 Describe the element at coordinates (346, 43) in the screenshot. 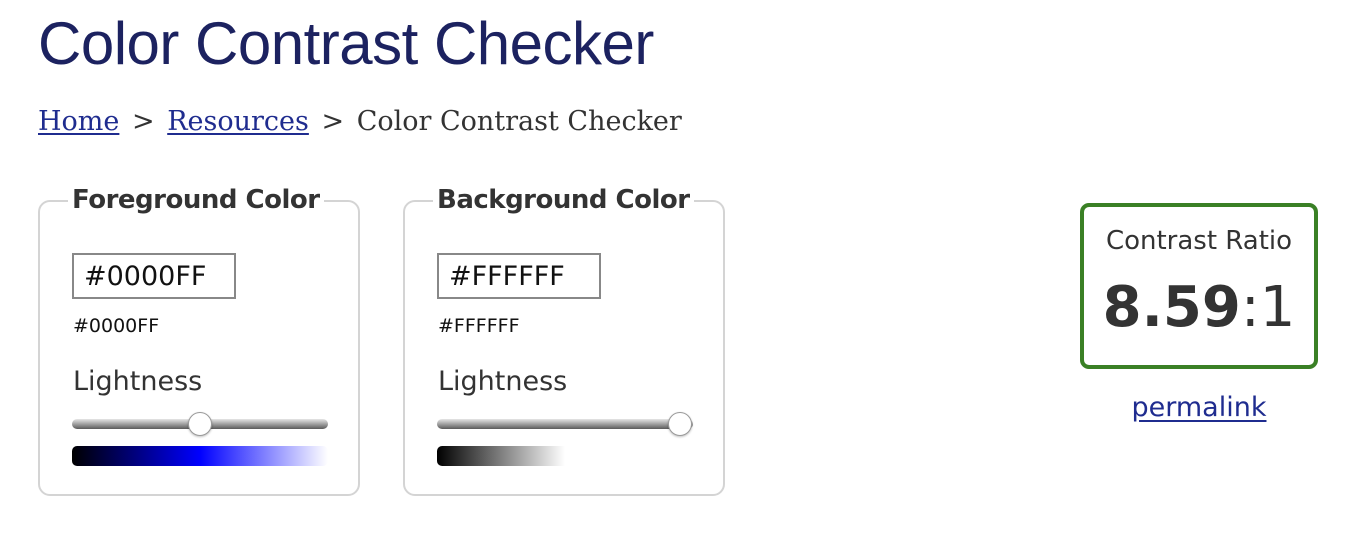

I see `page-title: Color Contrast Checker` at that location.